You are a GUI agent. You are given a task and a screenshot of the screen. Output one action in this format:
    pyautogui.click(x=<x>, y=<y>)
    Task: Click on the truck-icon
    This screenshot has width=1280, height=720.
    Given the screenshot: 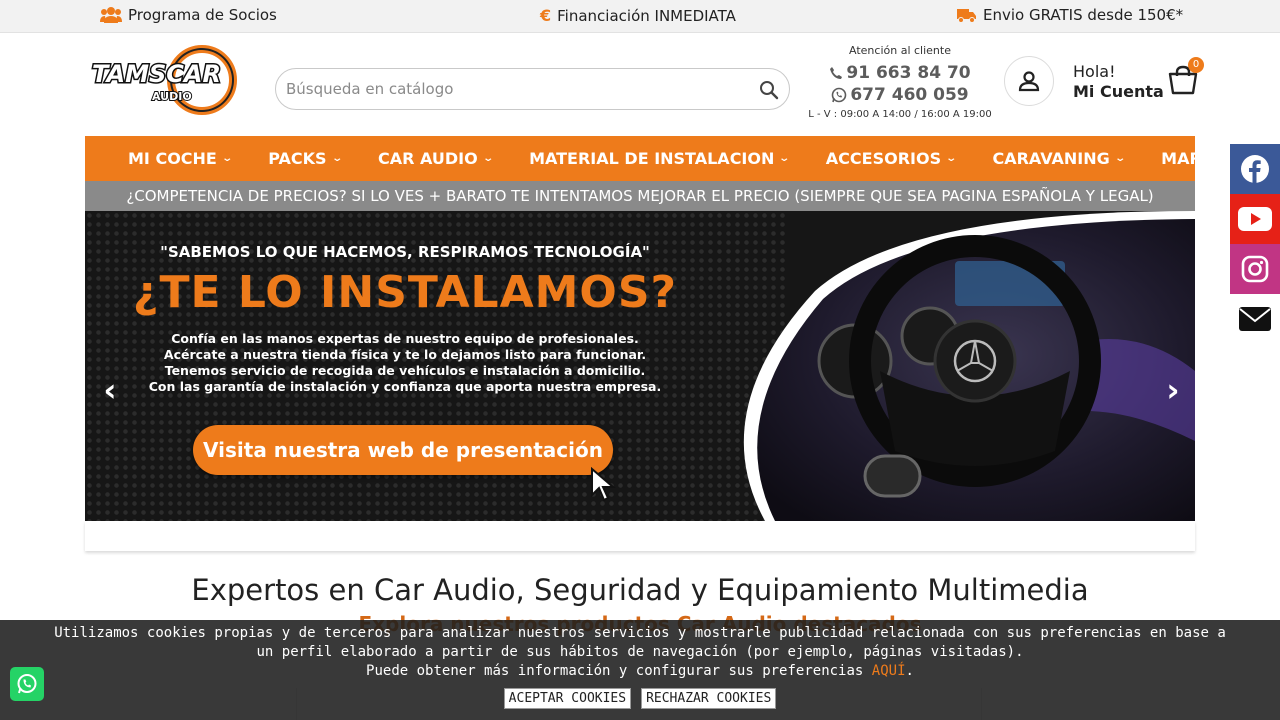 What is the action you would take?
    pyautogui.click(x=966, y=16)
    